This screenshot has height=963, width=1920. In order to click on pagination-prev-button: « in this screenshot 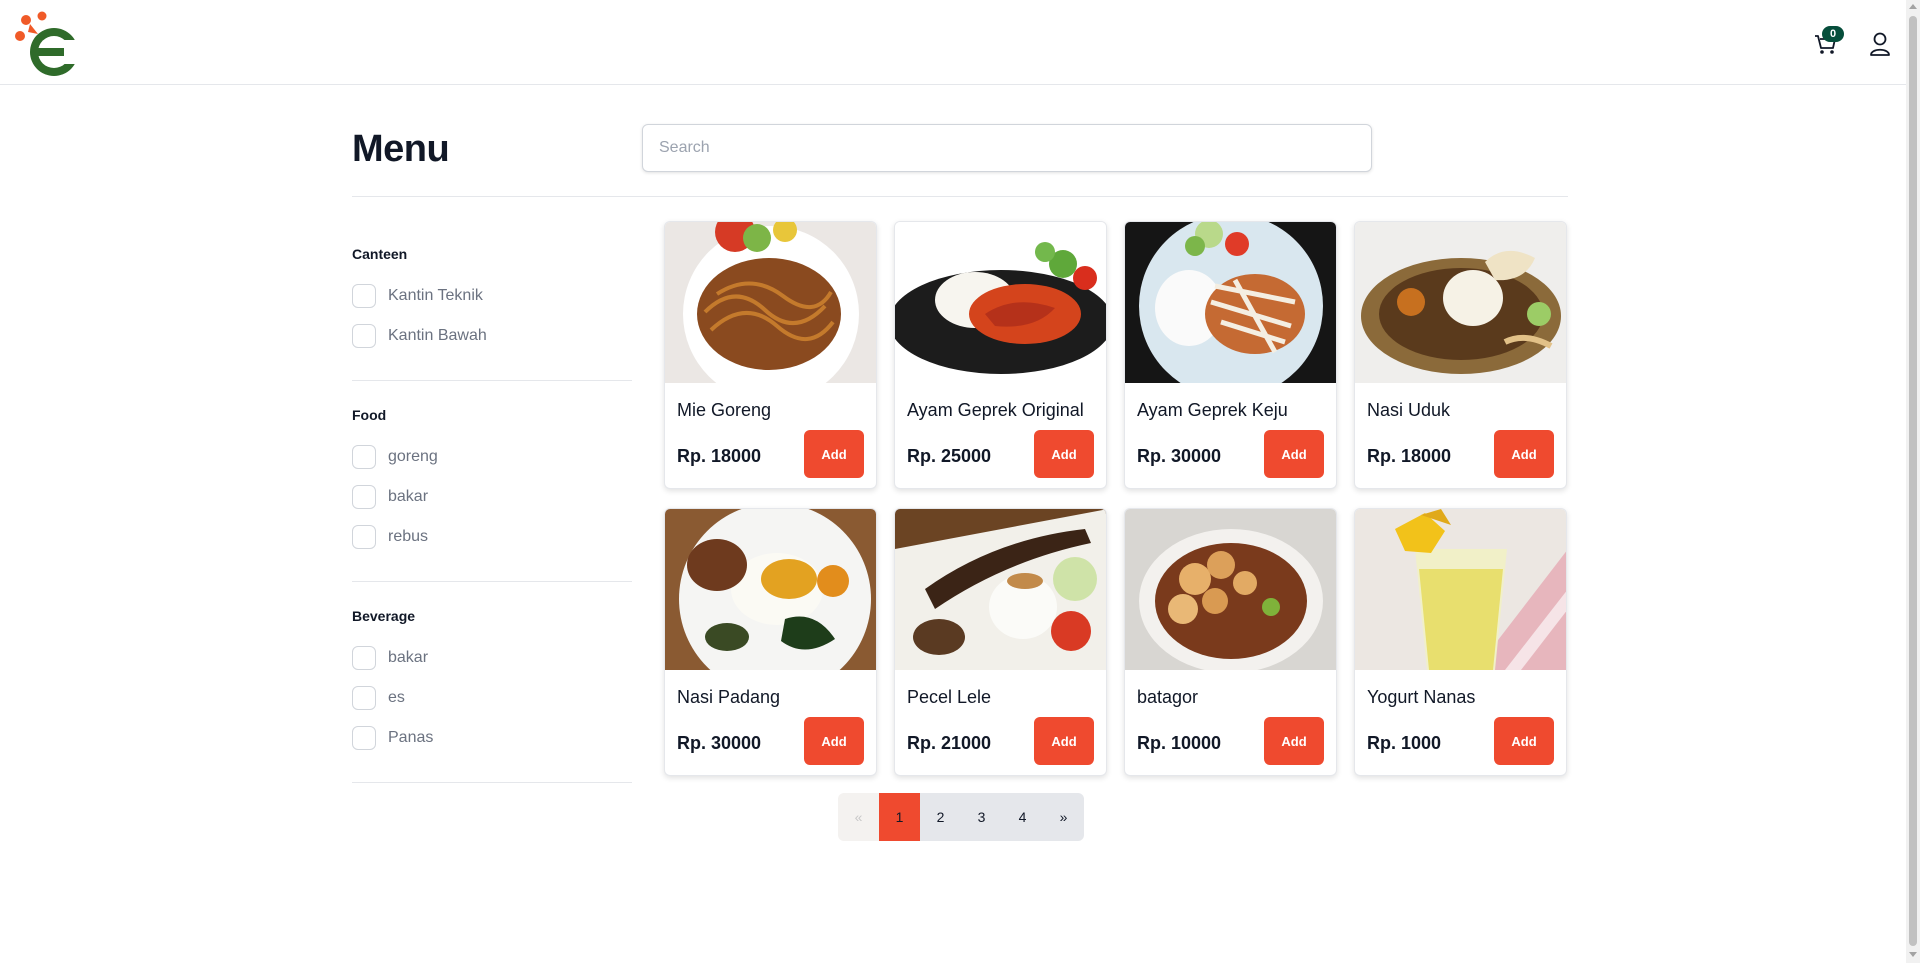, I will do `click(858, 817)`.